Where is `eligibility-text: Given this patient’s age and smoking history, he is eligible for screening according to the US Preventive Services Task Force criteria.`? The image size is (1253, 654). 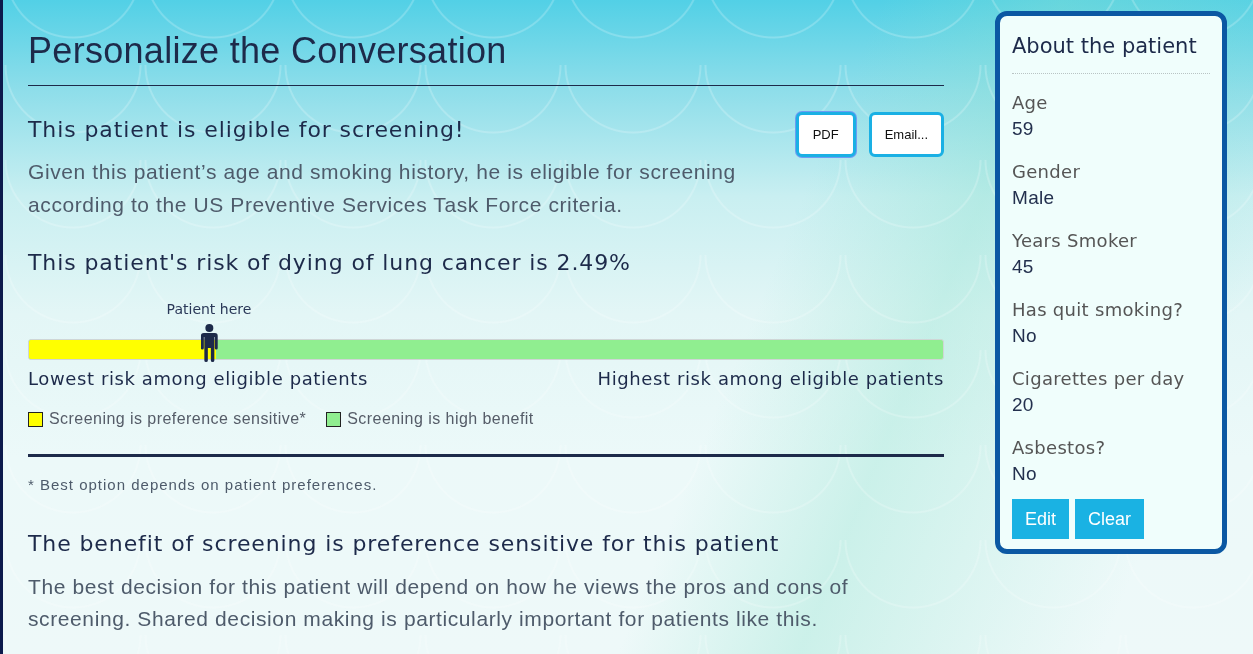 eligibility-text: Given this patient’s age and smoking history, he is eligible for screening according to the US Preventive Services Task Force criteria. is located at coordinates (382, 188).